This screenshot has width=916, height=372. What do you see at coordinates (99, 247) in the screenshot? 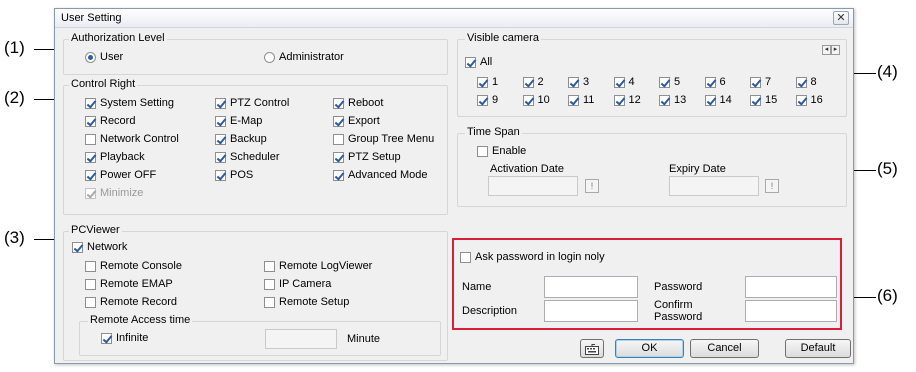
I see `checkbox-network: Network` at bounding box center [99, 247].